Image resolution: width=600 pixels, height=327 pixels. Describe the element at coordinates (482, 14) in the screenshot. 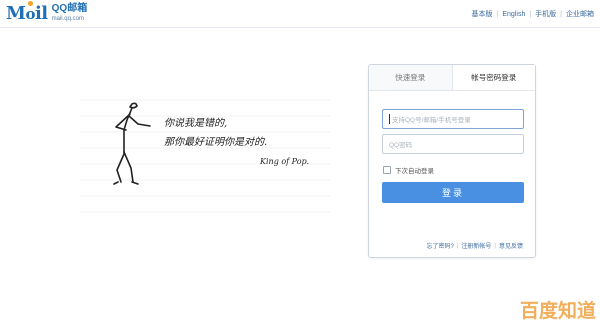

I see `nav-basic-version: 基本版` at that location.